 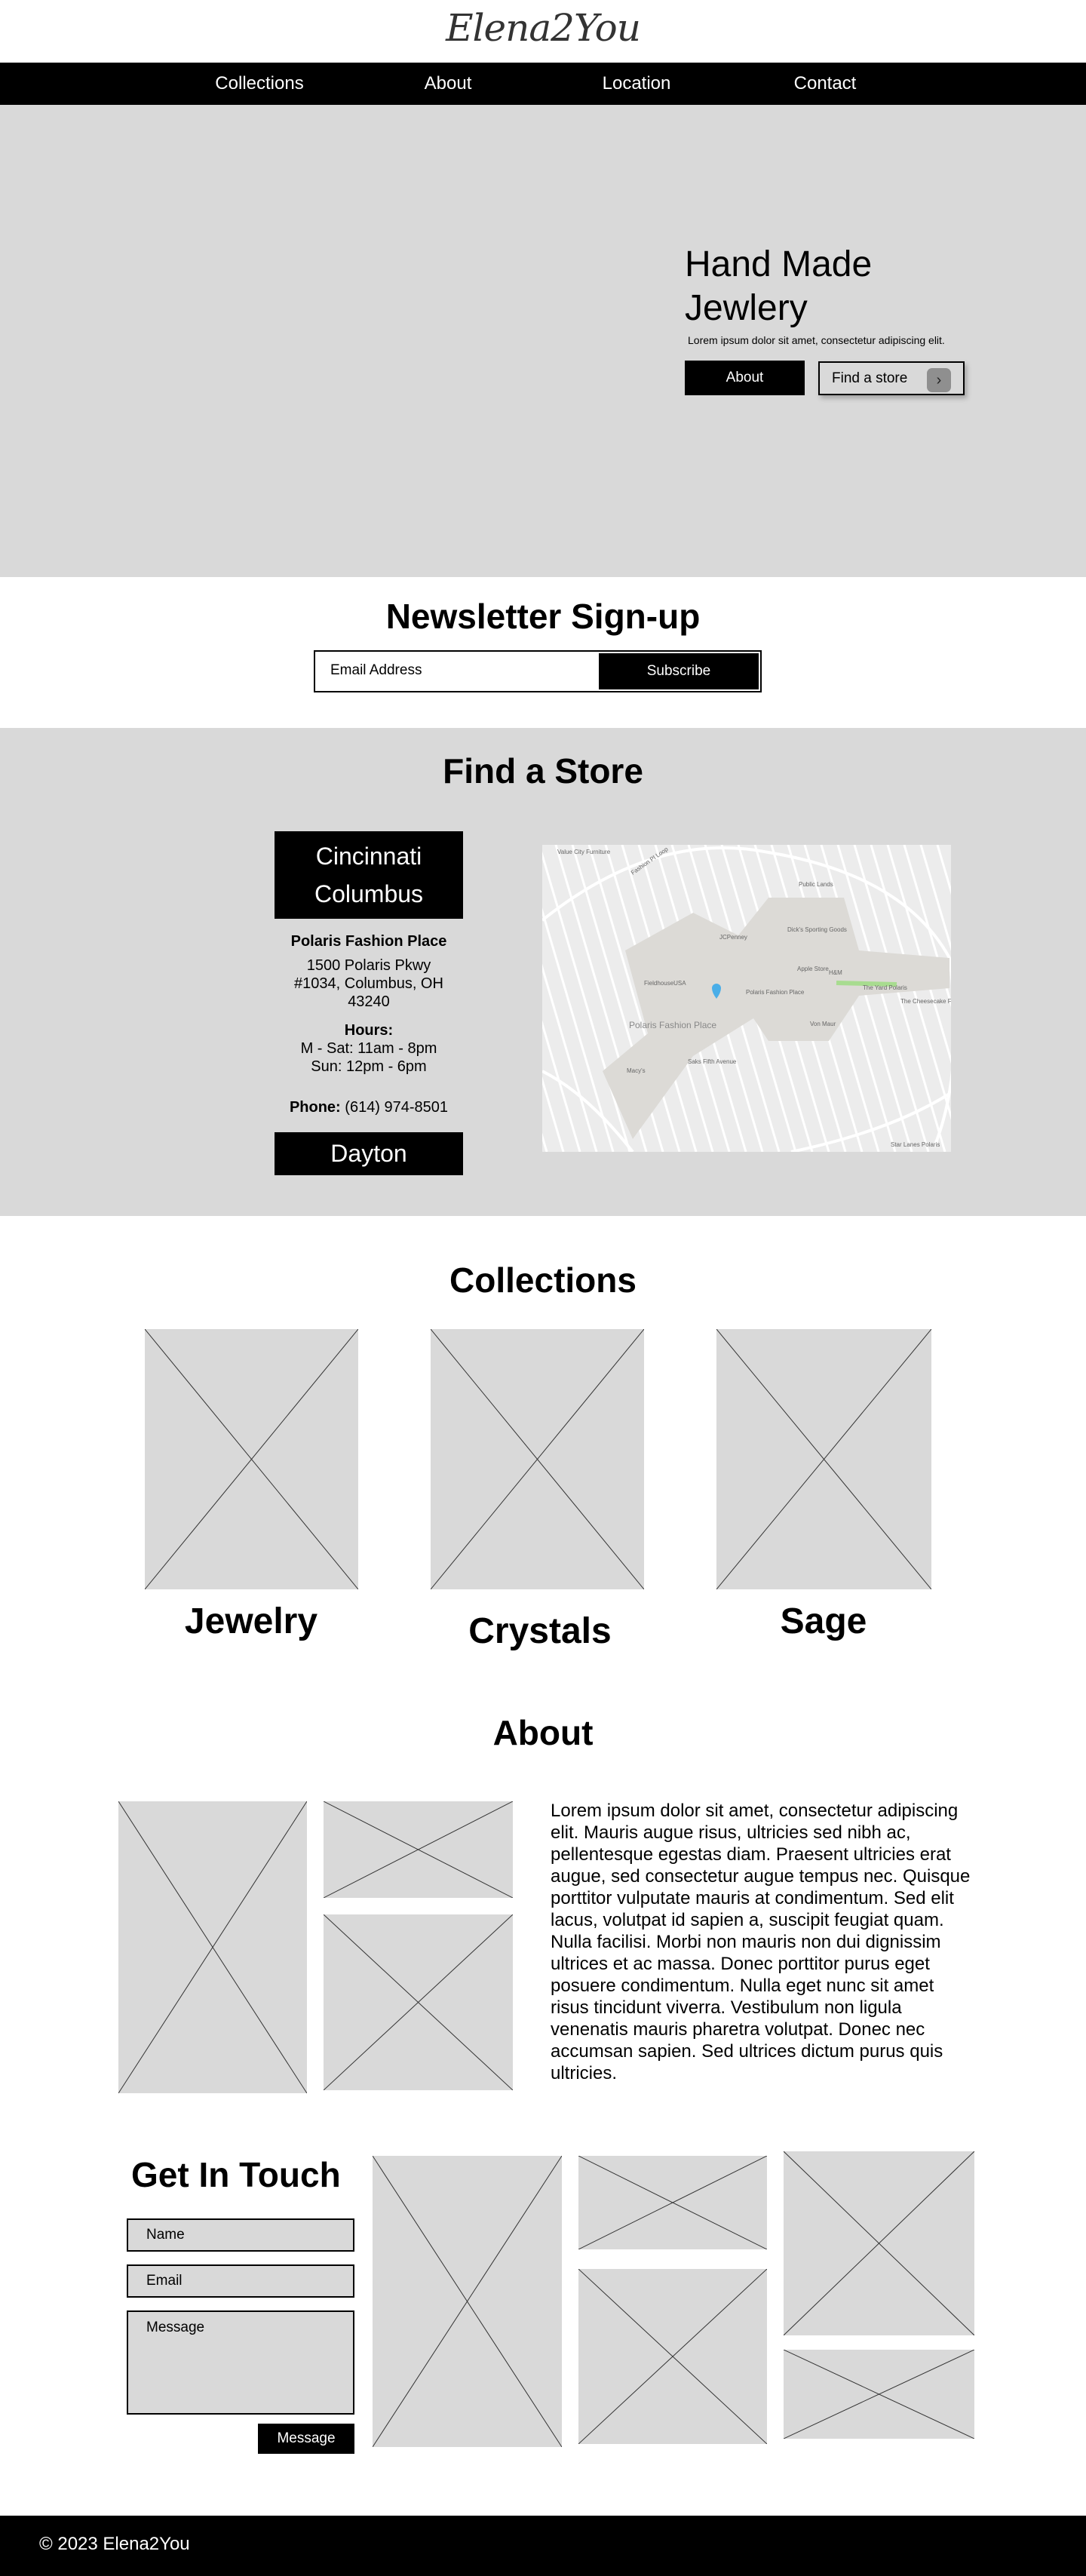 I want to click on map-label: JCPenney, so click(x=733, y=937).